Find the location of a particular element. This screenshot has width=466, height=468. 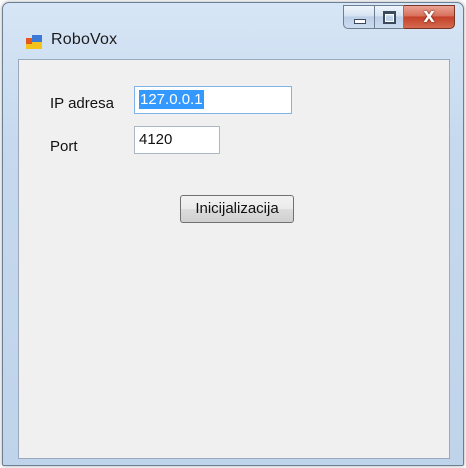

close-icon: X is located at coordinates (429, 17).